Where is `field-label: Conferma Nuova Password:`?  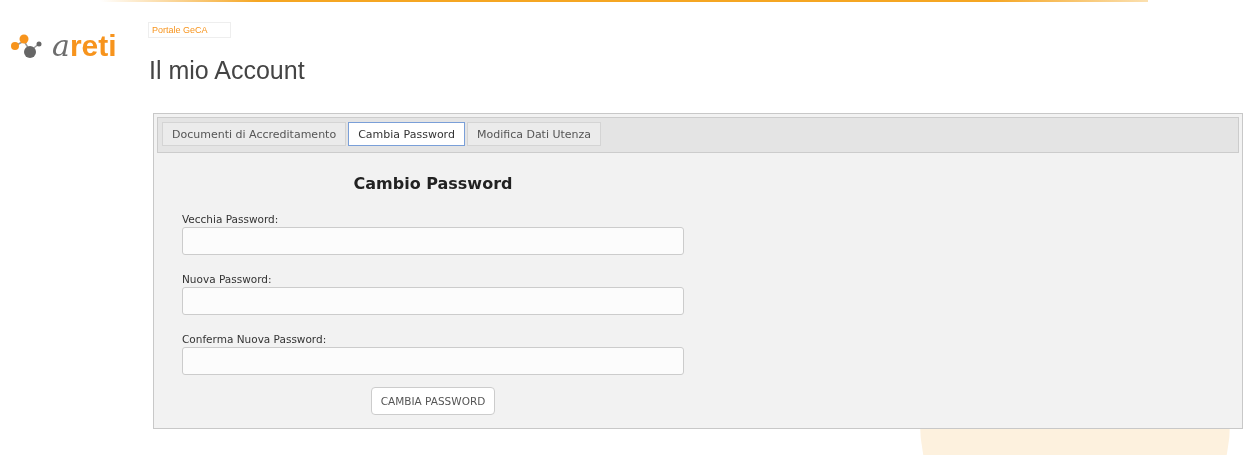 field-label: Conferma Nuova Password: is located at coordinates (255, 339).